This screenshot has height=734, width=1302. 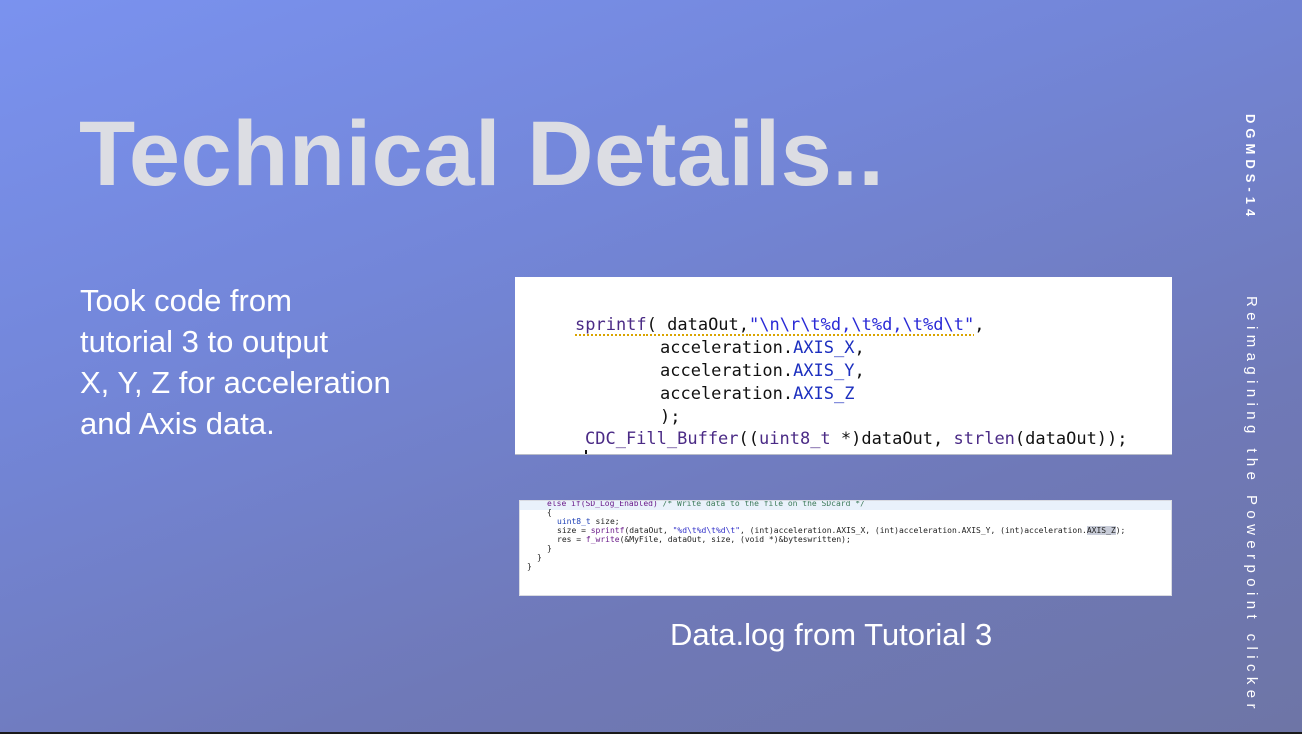 What do you see at coordinates (571, 539) in the screenshot?
I see `code-token: res =` at bounding box center [571, 539].